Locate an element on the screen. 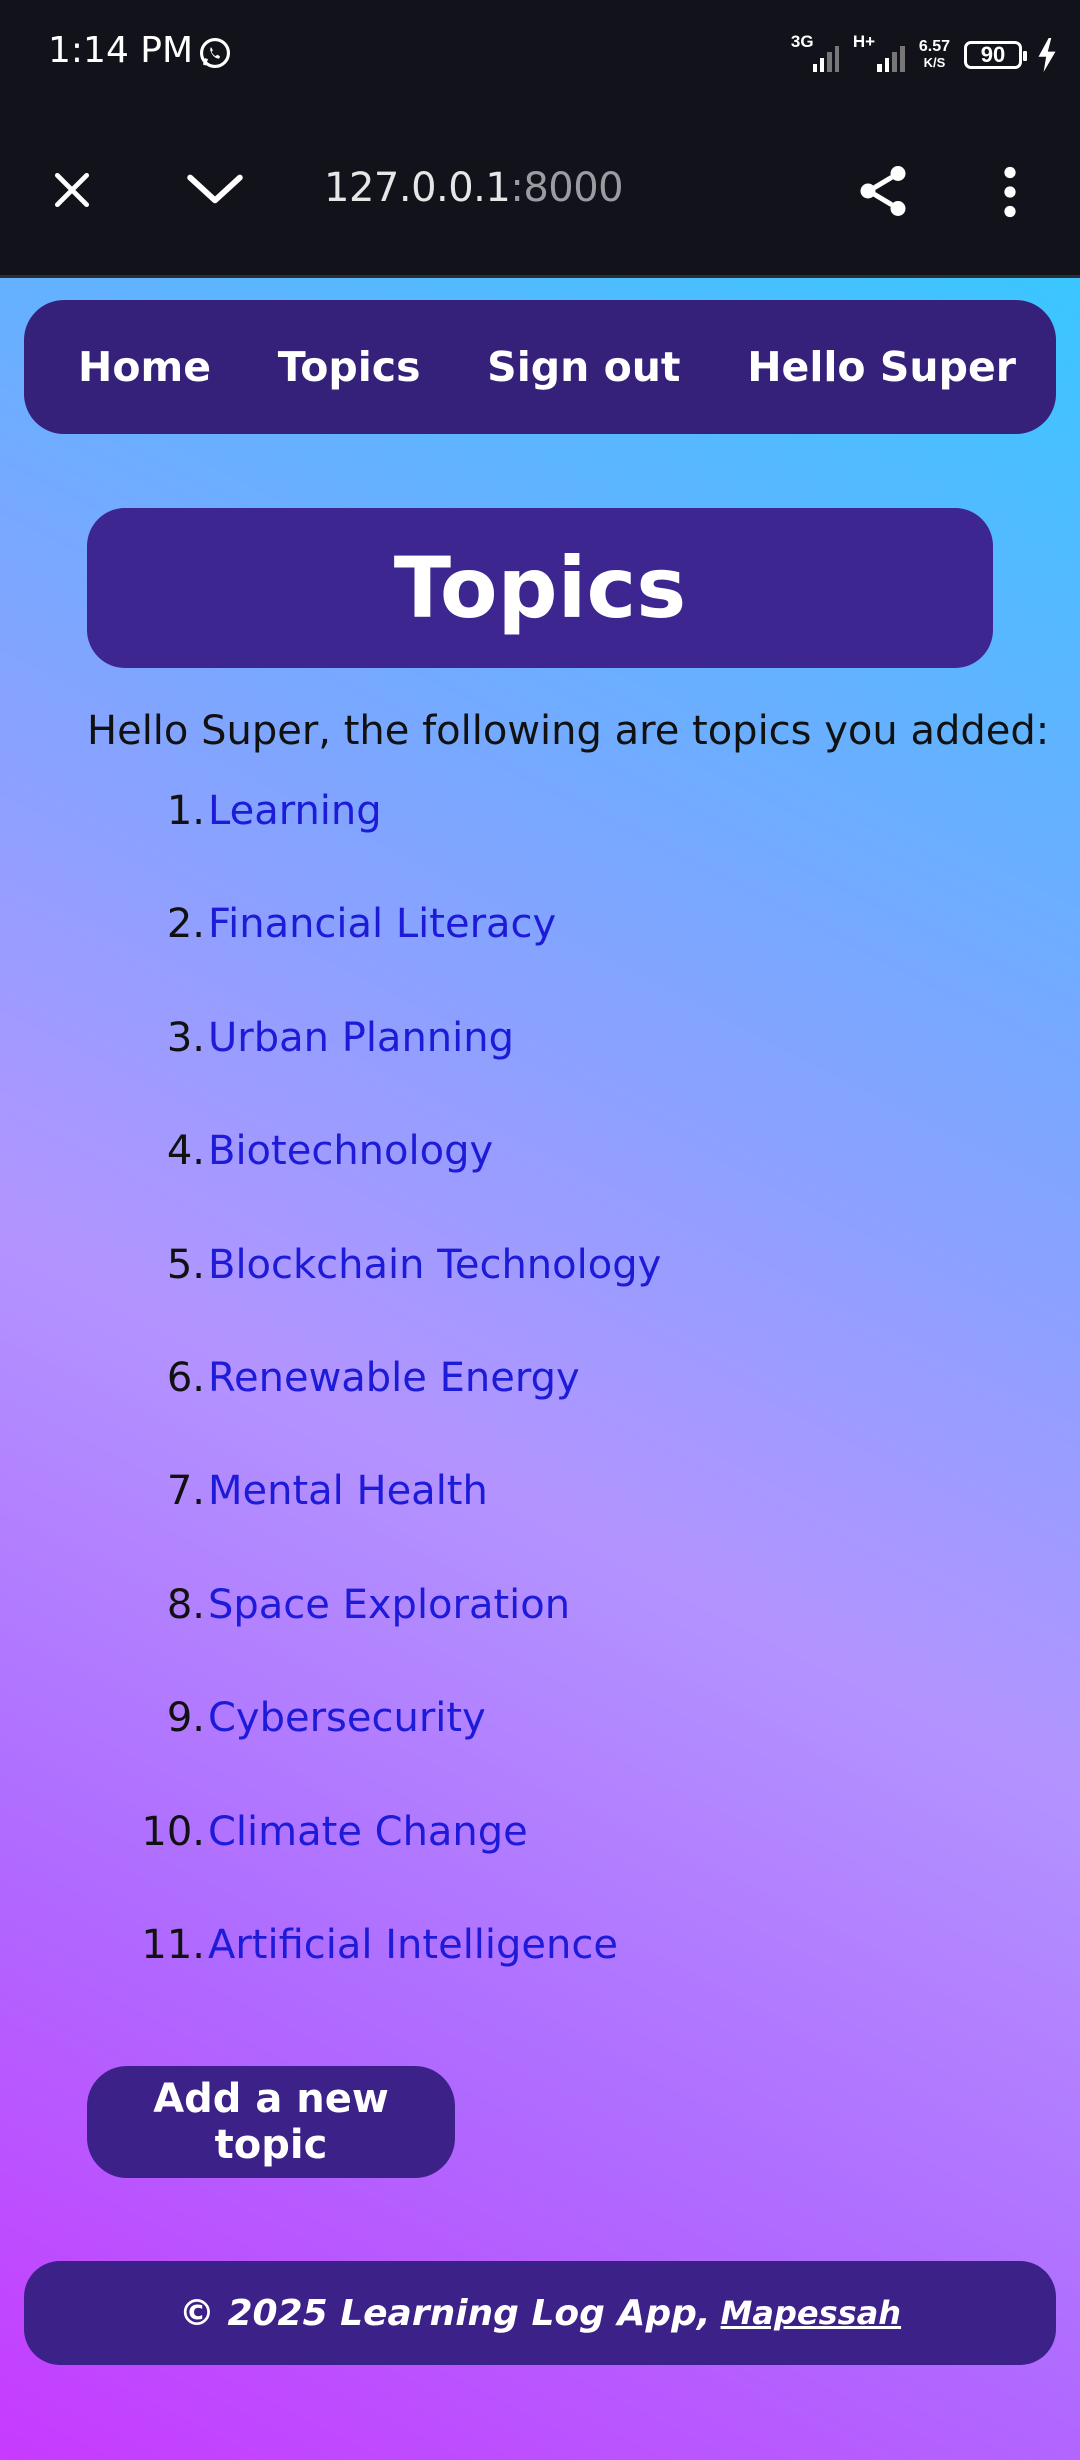  status-bar: 1:14 PM 3G H+ 6.57 K/S 90 is located at coordinates (540, 55).